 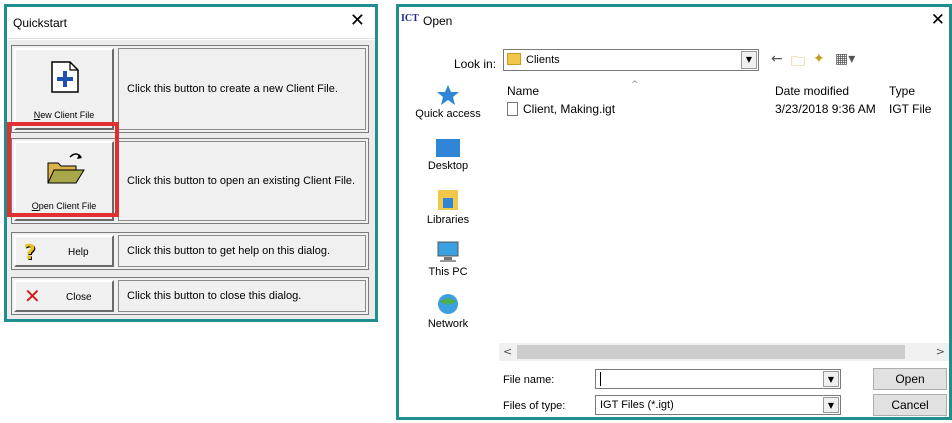 What do you see at coordinates (845, 59) in the screenshot?
I see `view-menu-icon: ▦▾` at bounding box center [845, 59].